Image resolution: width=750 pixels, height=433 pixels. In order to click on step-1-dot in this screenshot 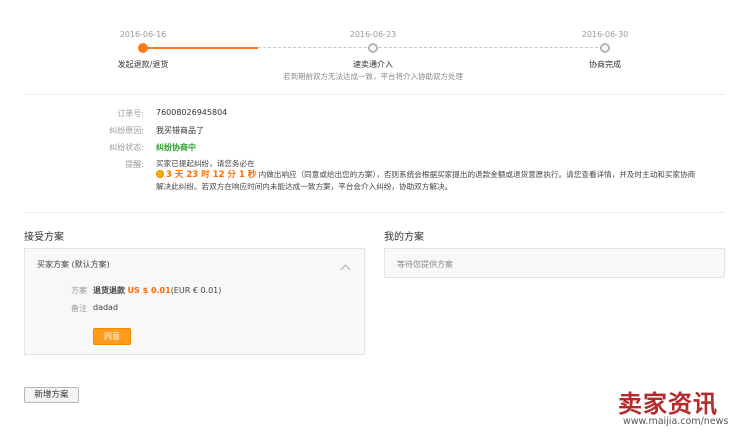, I will do `click(143, 48)`.